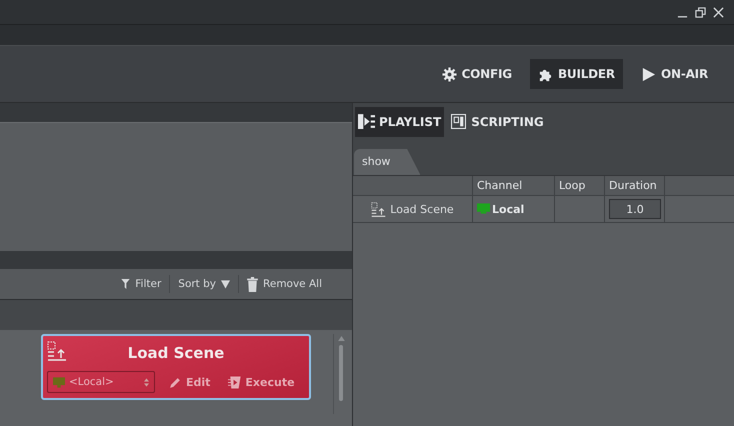 This screenshot has height=426, width=734. I want to click on playlist-icon, so click(366, 121).